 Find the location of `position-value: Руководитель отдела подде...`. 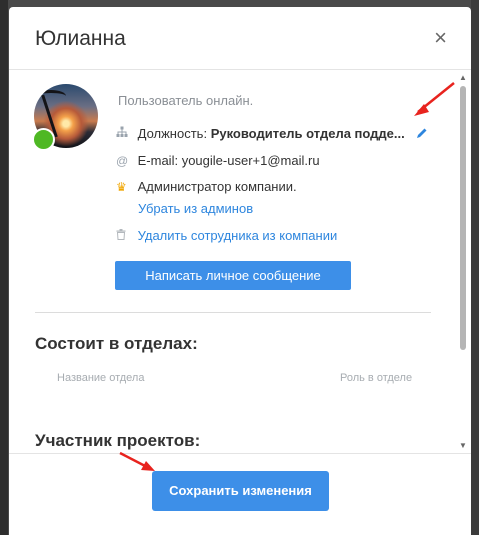

position-value: Руководитель отдела подде... is located at coordinates (307, 133).